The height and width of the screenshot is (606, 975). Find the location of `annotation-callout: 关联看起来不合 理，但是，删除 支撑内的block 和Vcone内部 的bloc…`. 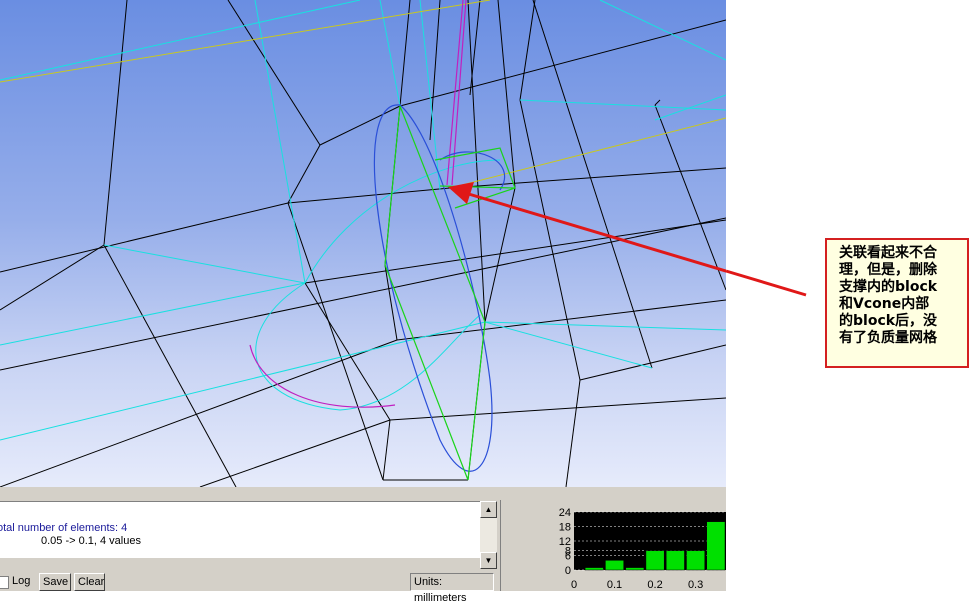

annotation-callout: 关联看起来不合 理，但是，删除 支撑内的block 和Vcone内部 的bloc… is located at coordinates (897, 303).